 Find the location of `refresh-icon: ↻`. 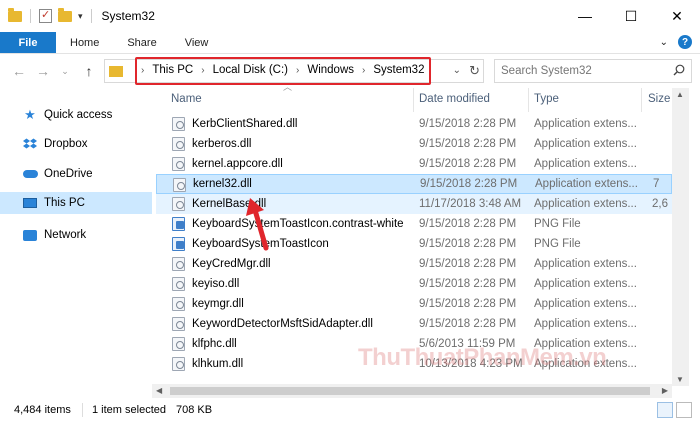

refresh-icon: ↻ is located at coordinates (474, 71).